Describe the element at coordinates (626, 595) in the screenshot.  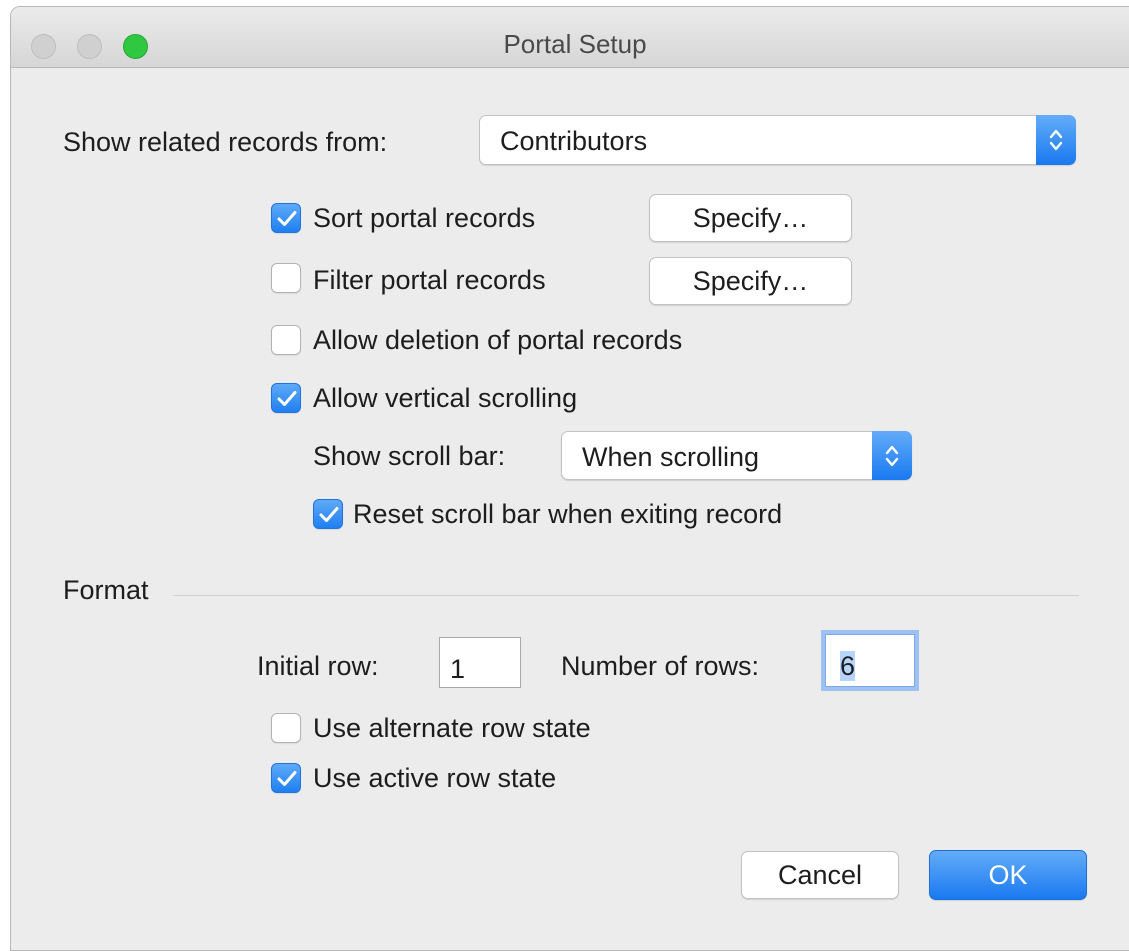
I see `format-divider` at that location.